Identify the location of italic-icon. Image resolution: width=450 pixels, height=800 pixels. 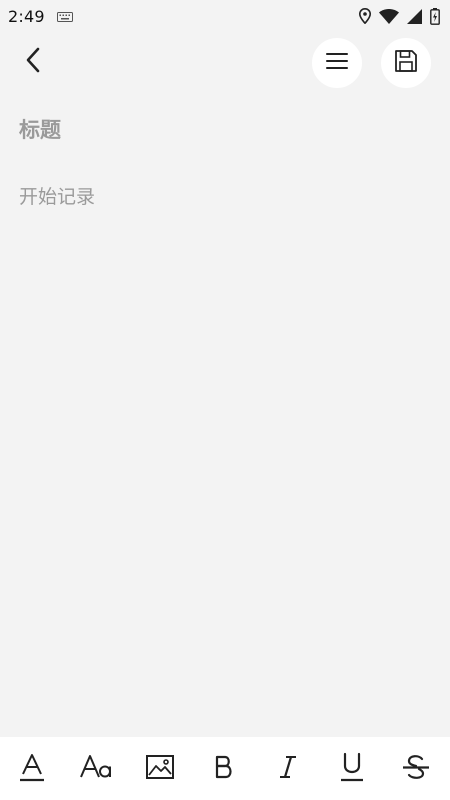
(288, 769).